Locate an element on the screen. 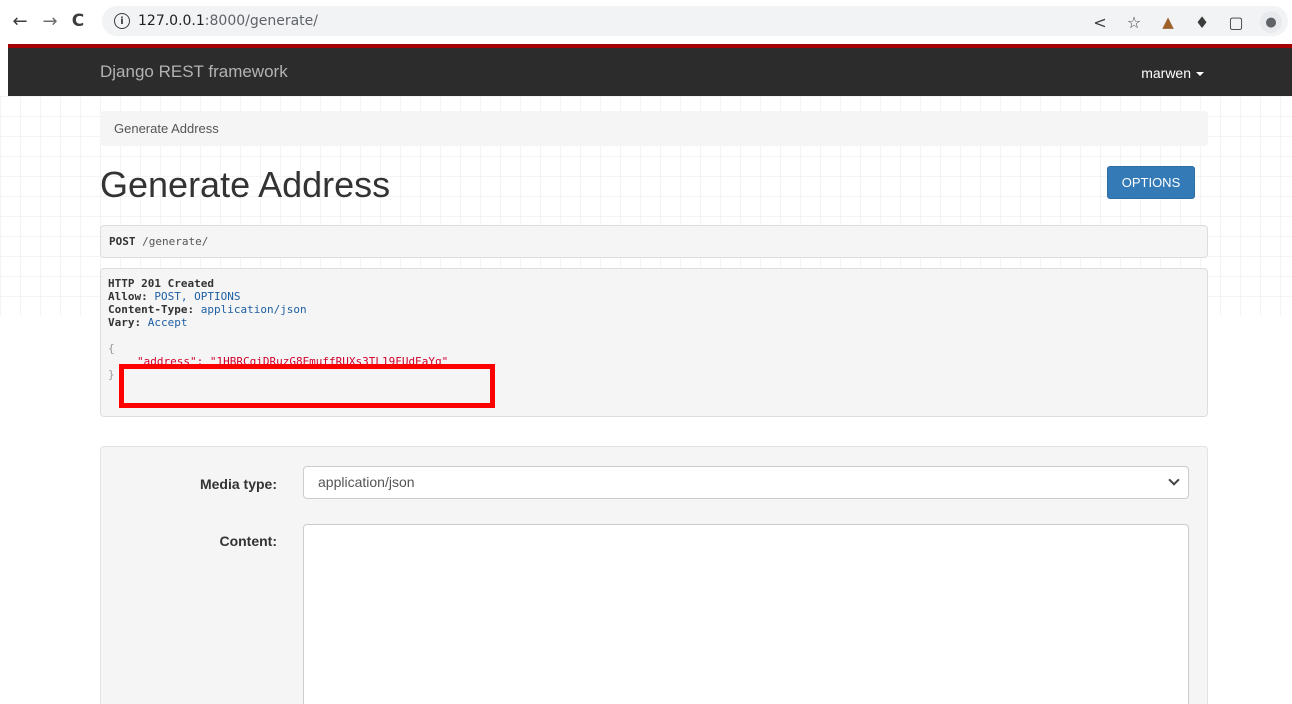 This screenshot has height=704, width=1292. username: marwen is located at coordinates (1166, 73).